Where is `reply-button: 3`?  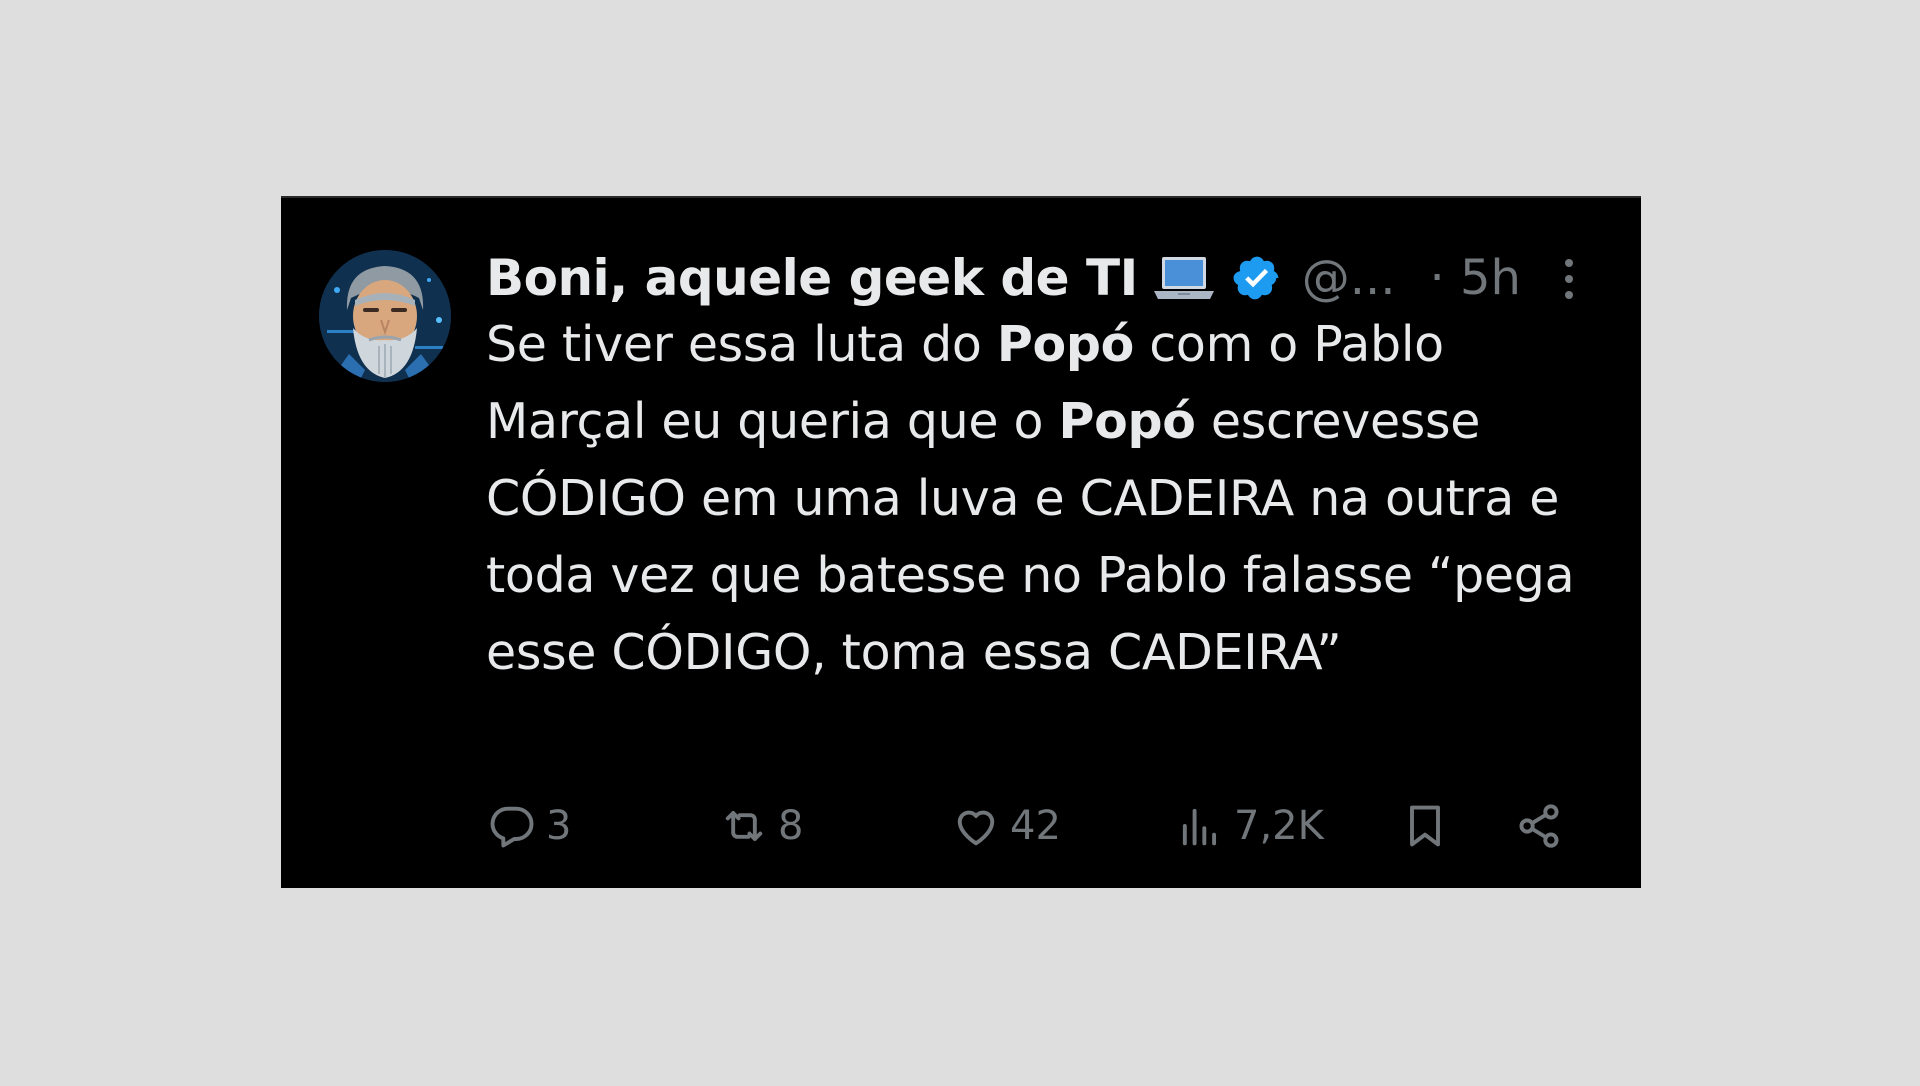 reply-button: 3 is located at coordinates (528, 826).